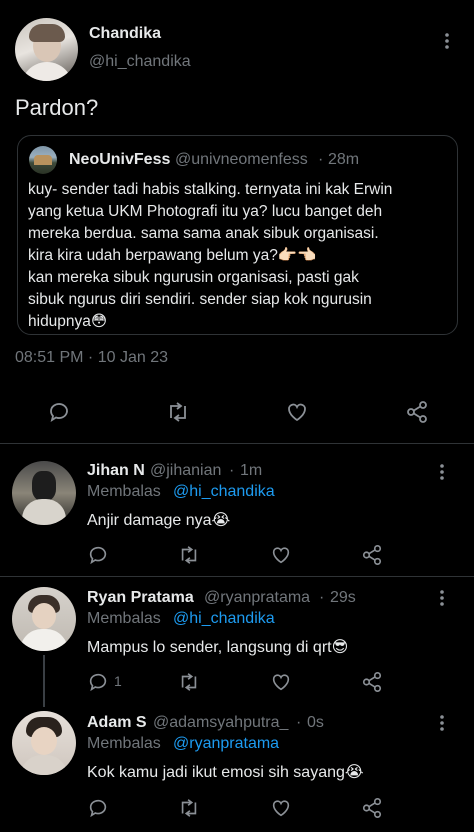 The width and height of the screenshot is (474, 832). I want to click on reply-count: 1, so click(118, 681).